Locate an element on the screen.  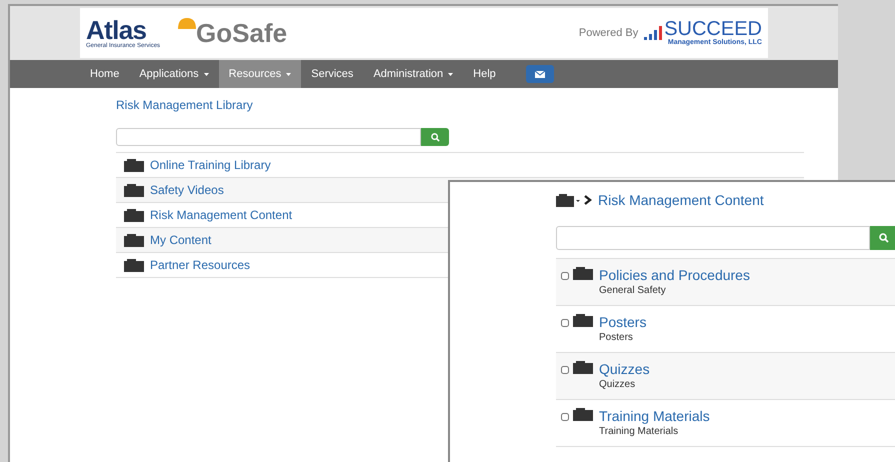
folder-link: Risk Management Content is located at coordinates (221, 215).